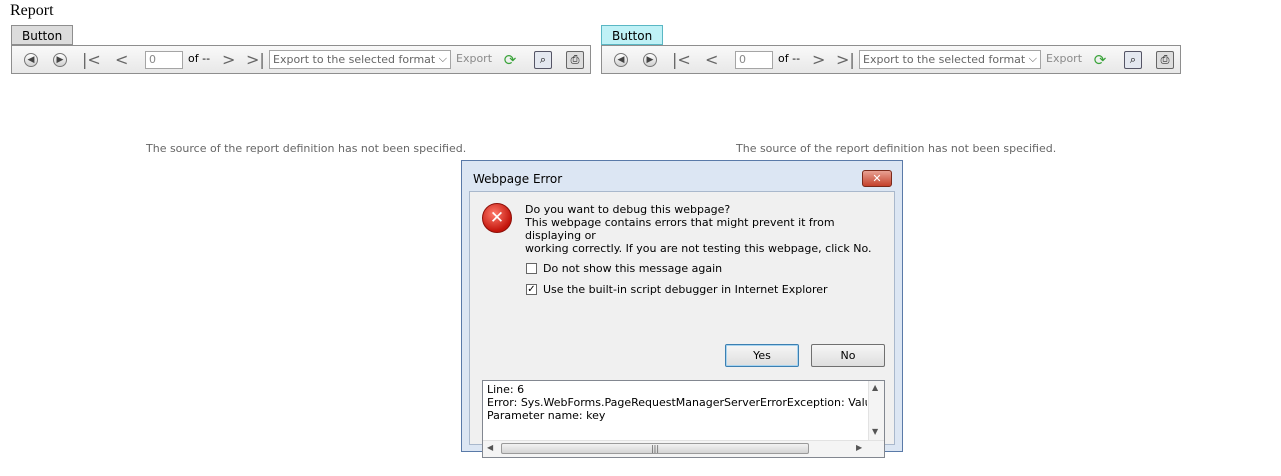  What do you see at coordinates (531, 289) in the screenshot?
I see `script-debugger-checkbox: ✓` at bounding box center [531, 289].